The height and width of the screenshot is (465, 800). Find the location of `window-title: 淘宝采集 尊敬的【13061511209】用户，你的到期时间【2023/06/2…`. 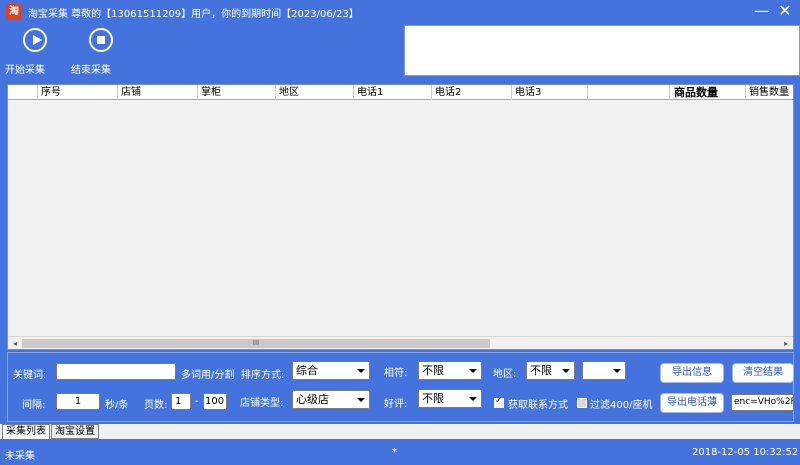

window-title: 淘宝采集 尊敬的【13061511209】用户，你的到期时间【2023/06/2… is located at coordinates (193, 14).